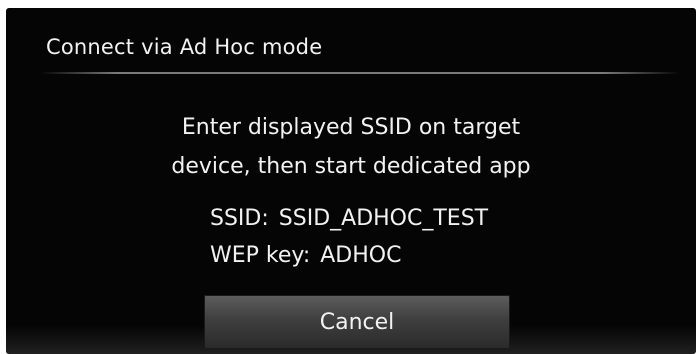  I want to click on cancel-button-label: Cancel, so click(357, 322).